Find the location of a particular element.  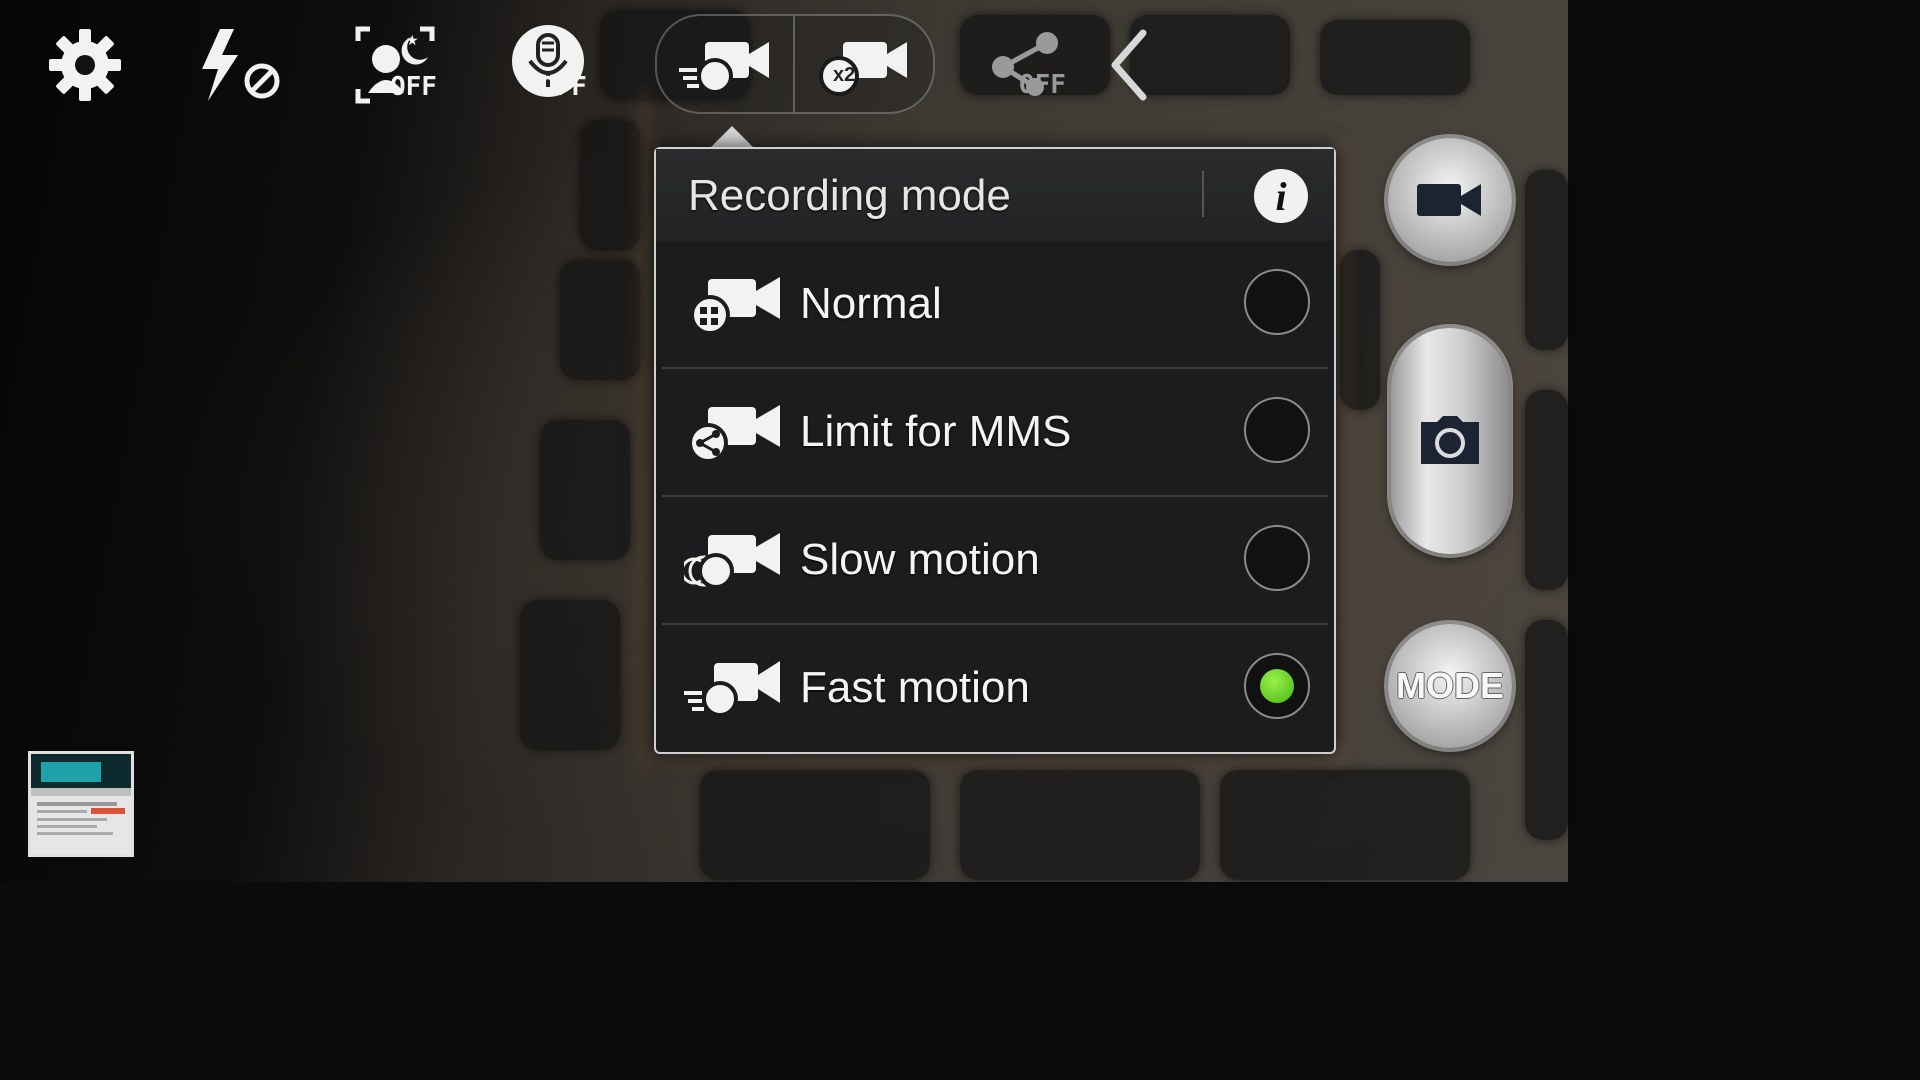

radio-slow-motion is located at coordinates (1277, 558).